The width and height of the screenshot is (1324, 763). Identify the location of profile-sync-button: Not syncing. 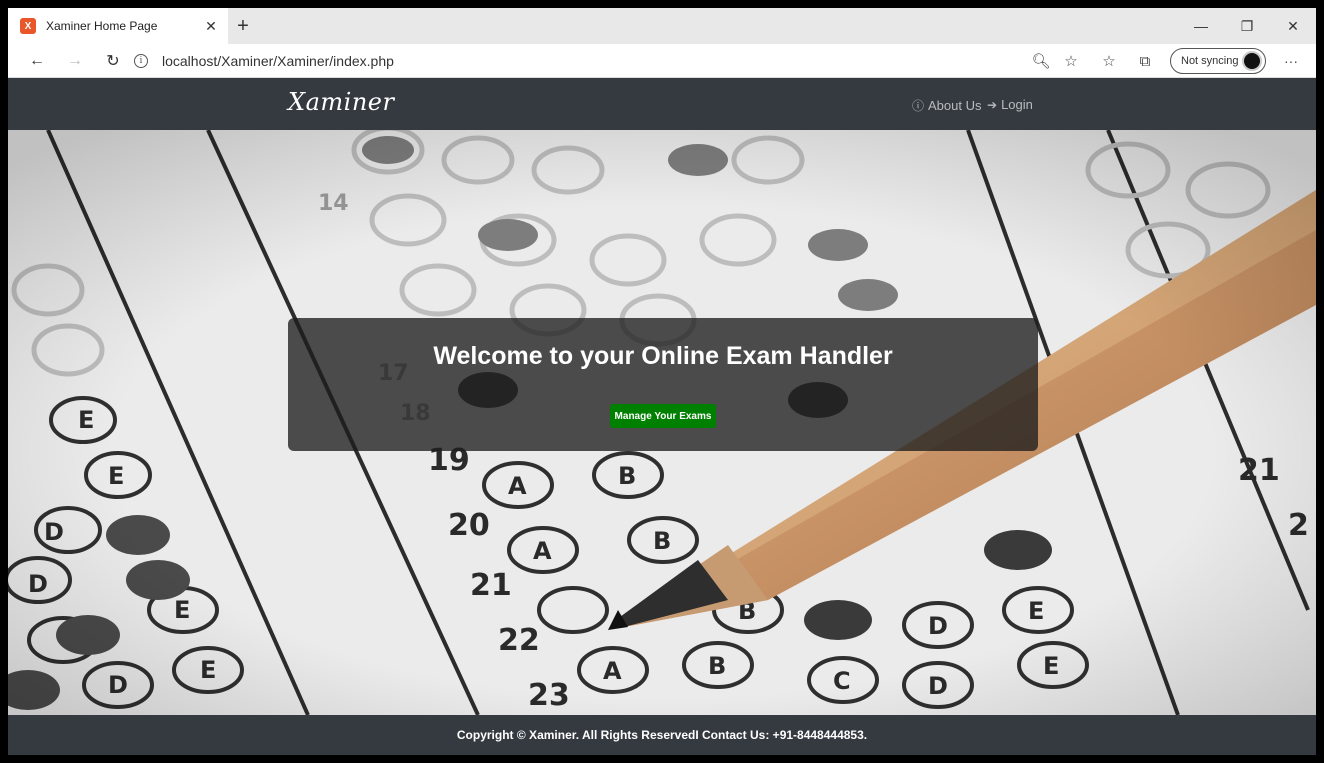
(1218, 61).